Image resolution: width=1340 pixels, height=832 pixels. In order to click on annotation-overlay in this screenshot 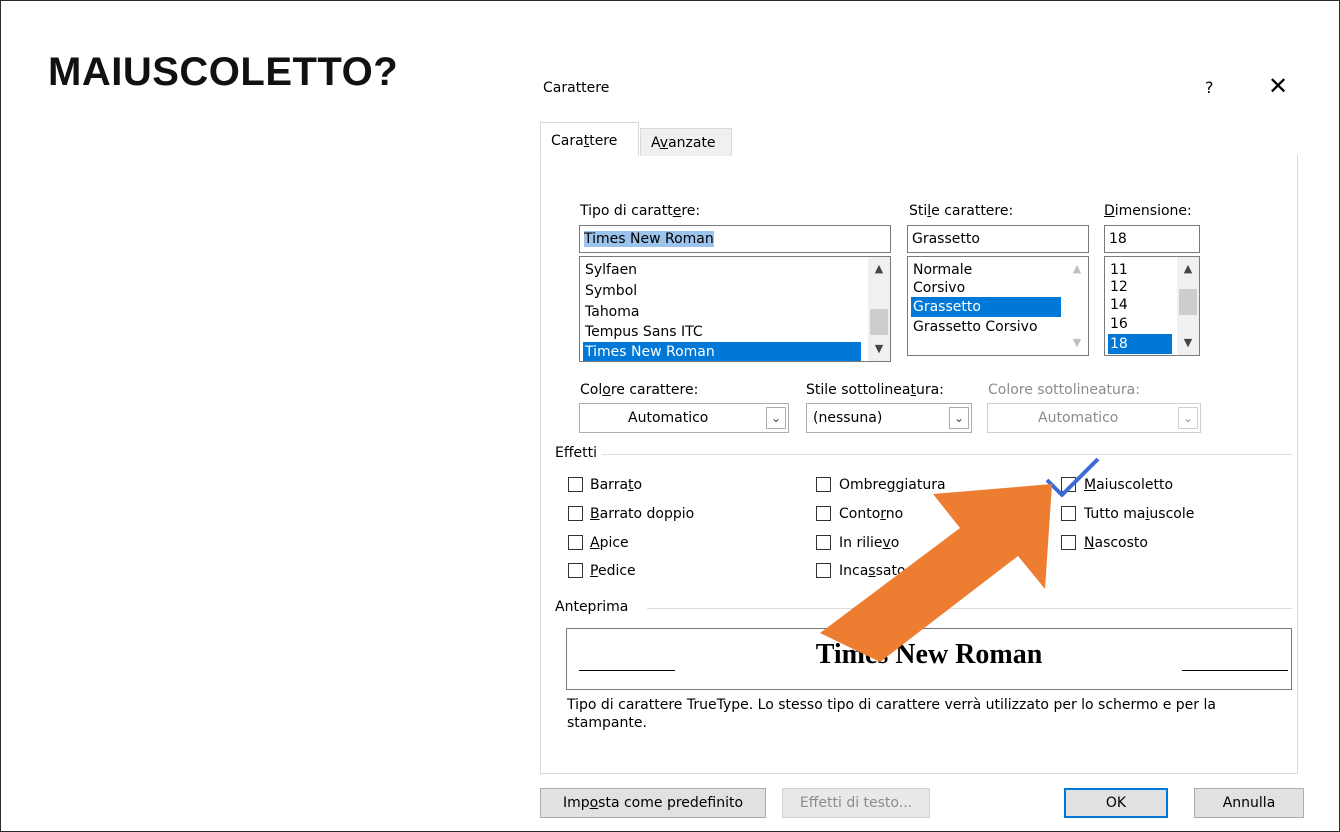, I will do `click(960, 559)`.